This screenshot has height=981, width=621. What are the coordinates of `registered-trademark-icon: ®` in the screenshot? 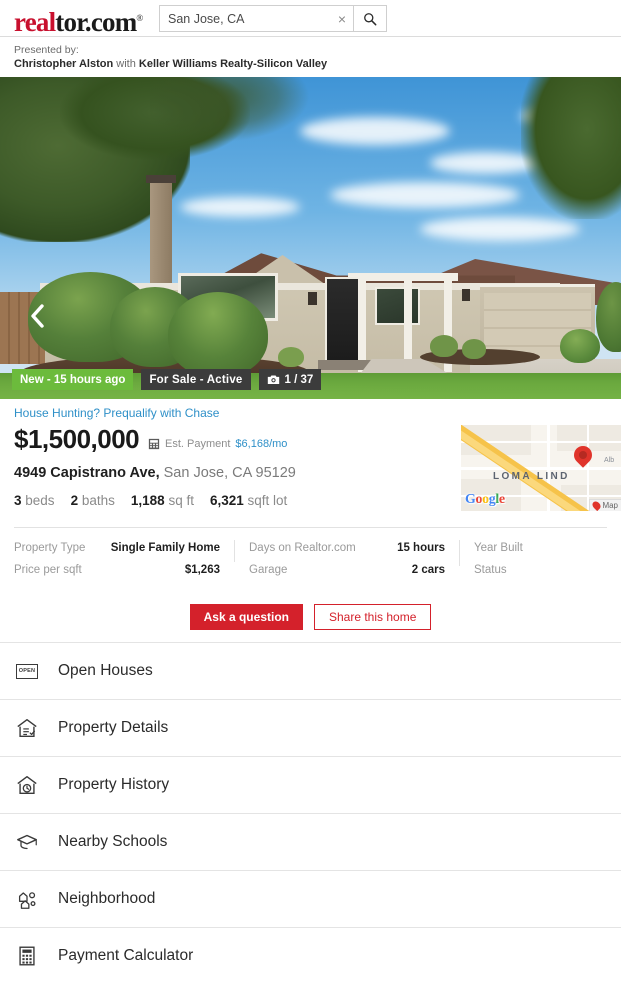 It's located at (139, 18).